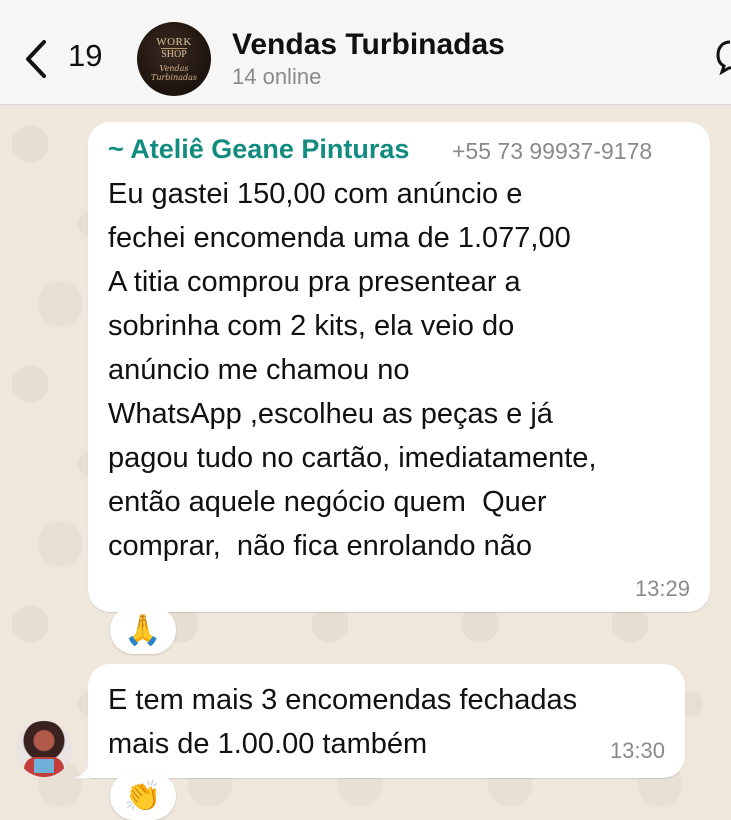  I want to click on group-name: Vendas Turbinadas, so click(368, 45).